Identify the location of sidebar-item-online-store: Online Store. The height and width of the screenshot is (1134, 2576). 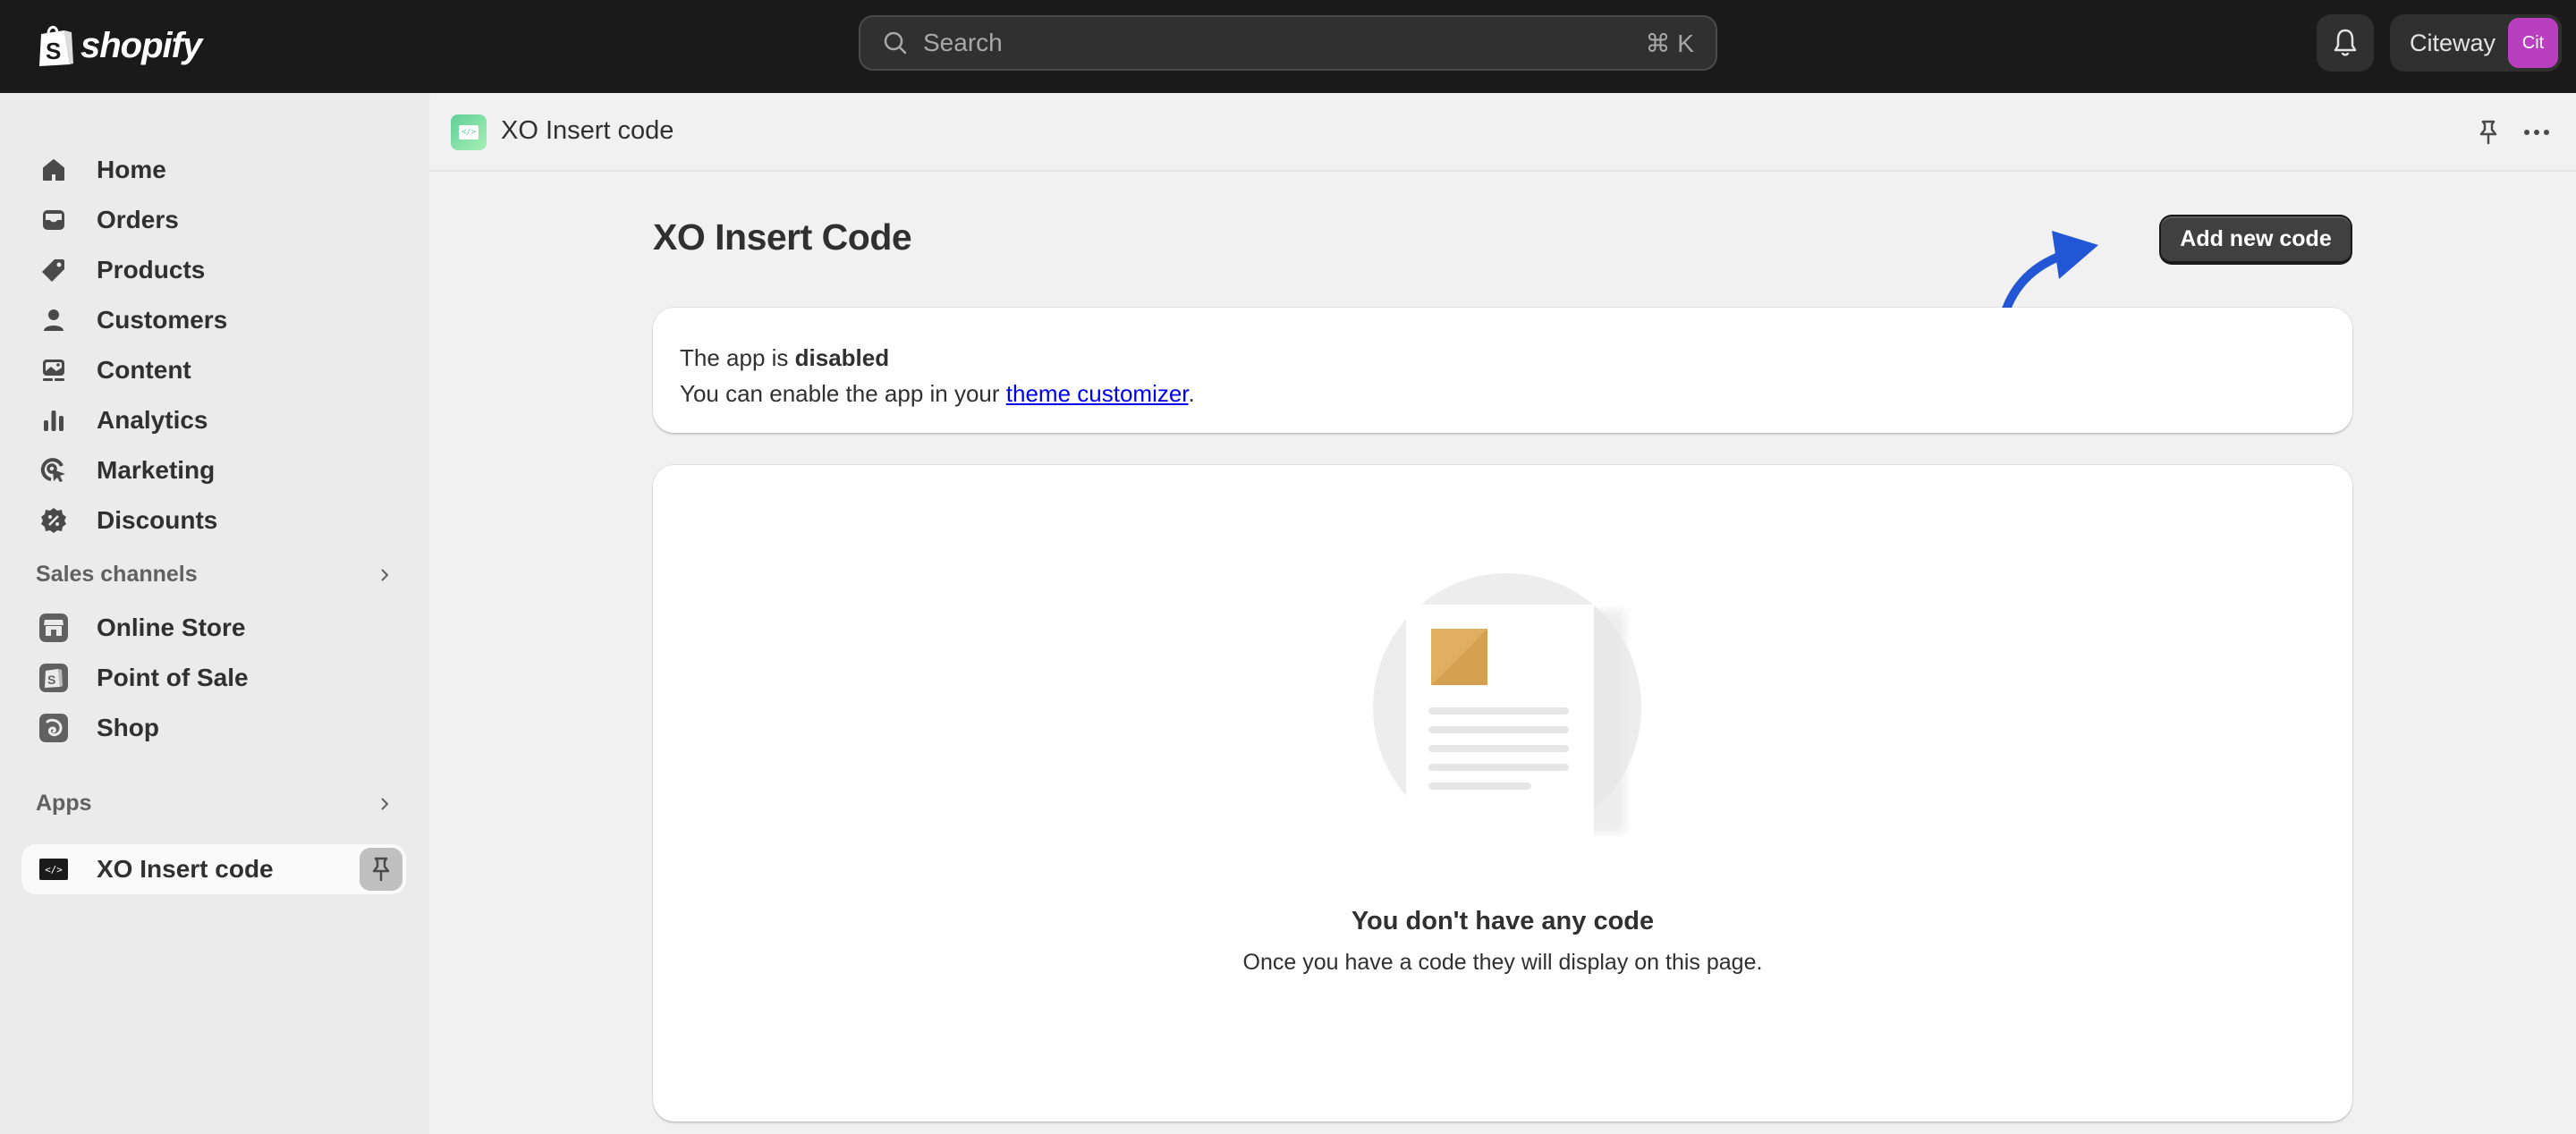
(213, 628).